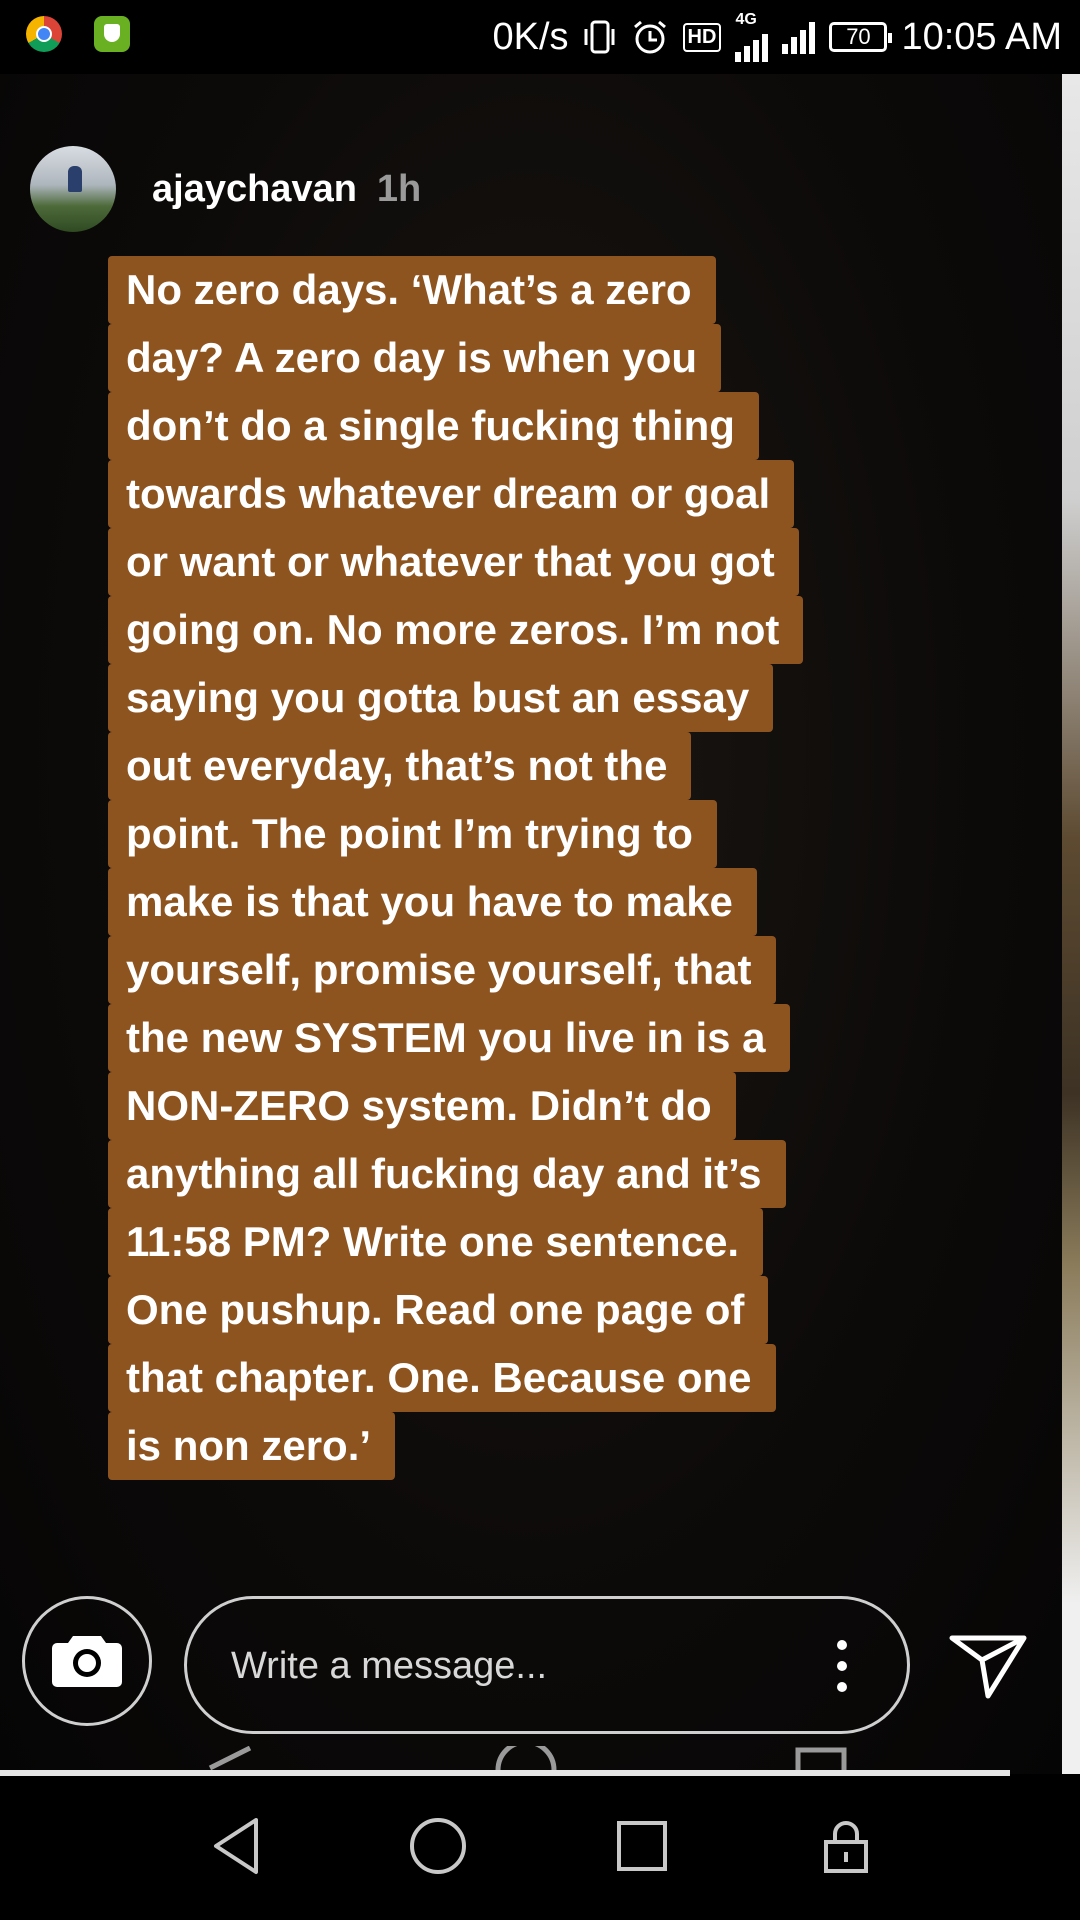  Describe the element at coordinates (988, 1669) in the screenshot. I see `send-icon` at that location.